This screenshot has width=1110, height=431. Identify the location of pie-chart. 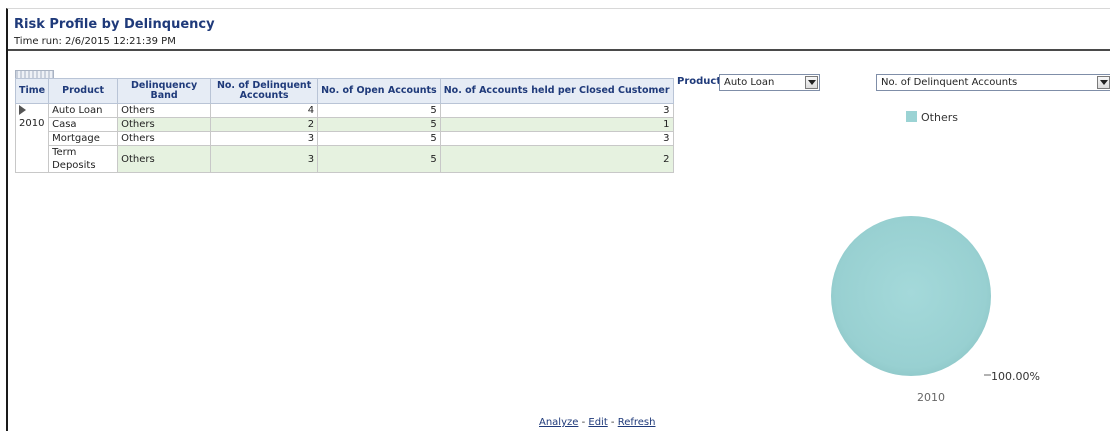
(911, 296).